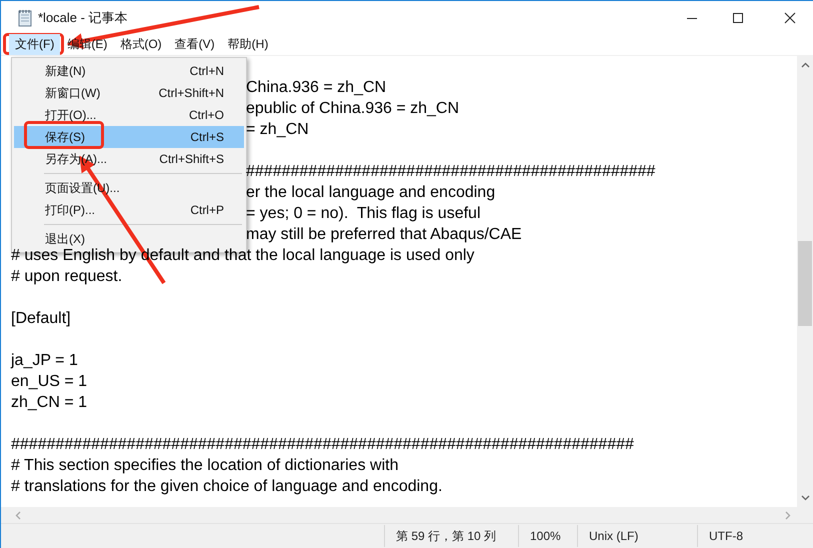 Image resolution: width=813 pixels, height=548 pixels. Describe the element at coordinates (353, 108) in the screenshot. I see `text-line: epublic of China.936 = zh_CN` at that location.